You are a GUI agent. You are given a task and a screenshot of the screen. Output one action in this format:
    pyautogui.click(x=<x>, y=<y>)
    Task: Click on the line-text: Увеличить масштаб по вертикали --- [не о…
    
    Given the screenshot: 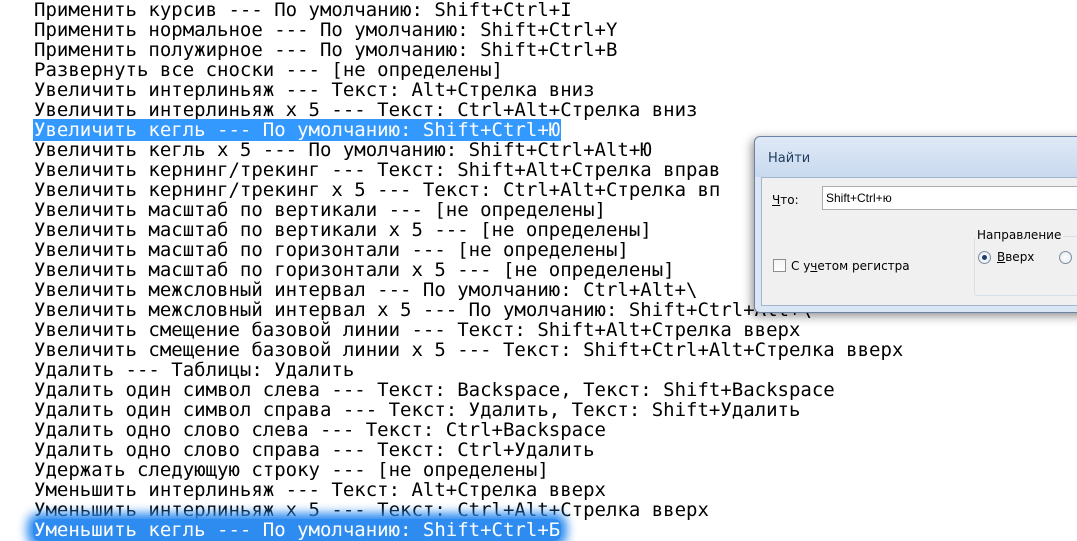 What is the action you would take?
    pyautogui.click(x=320, y=210)
    